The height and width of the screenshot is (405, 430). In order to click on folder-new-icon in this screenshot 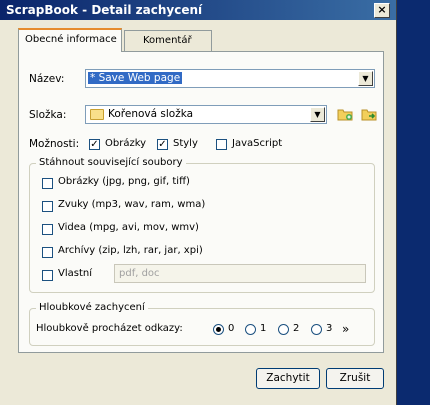, I will do `click(345, 114)`.